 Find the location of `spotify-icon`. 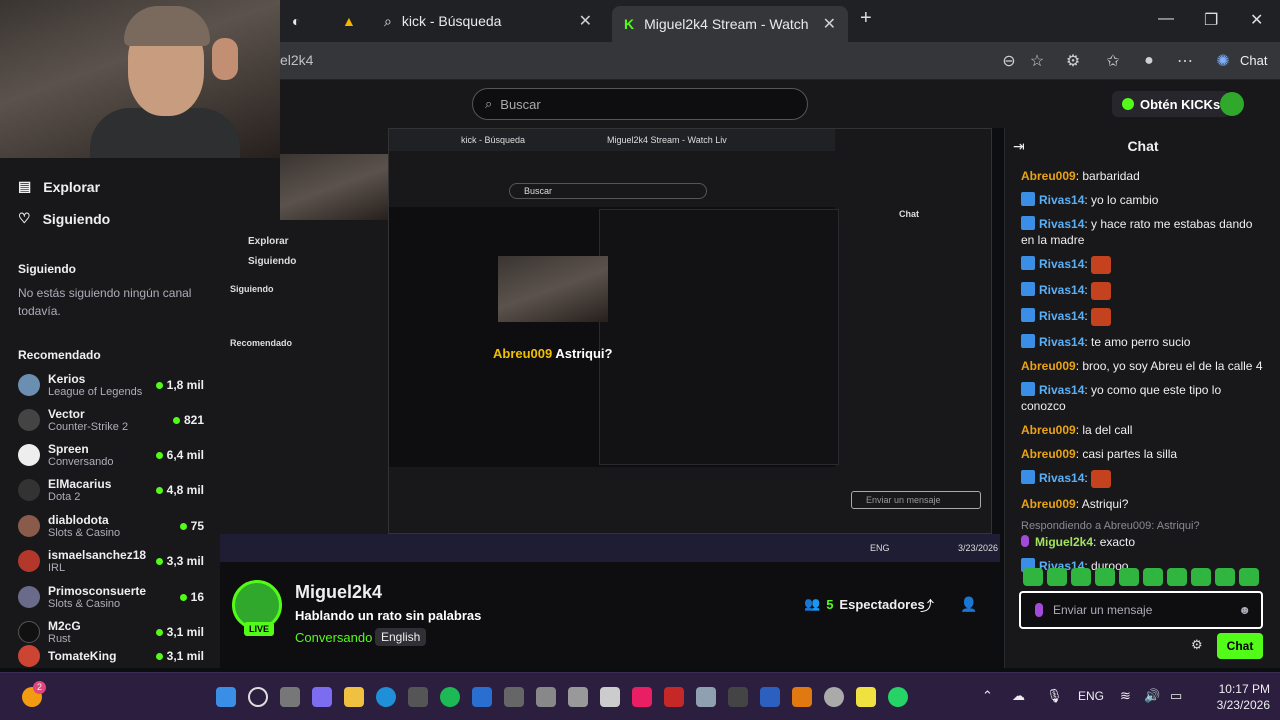

spotify-icon is located at coordinates (450, 697).